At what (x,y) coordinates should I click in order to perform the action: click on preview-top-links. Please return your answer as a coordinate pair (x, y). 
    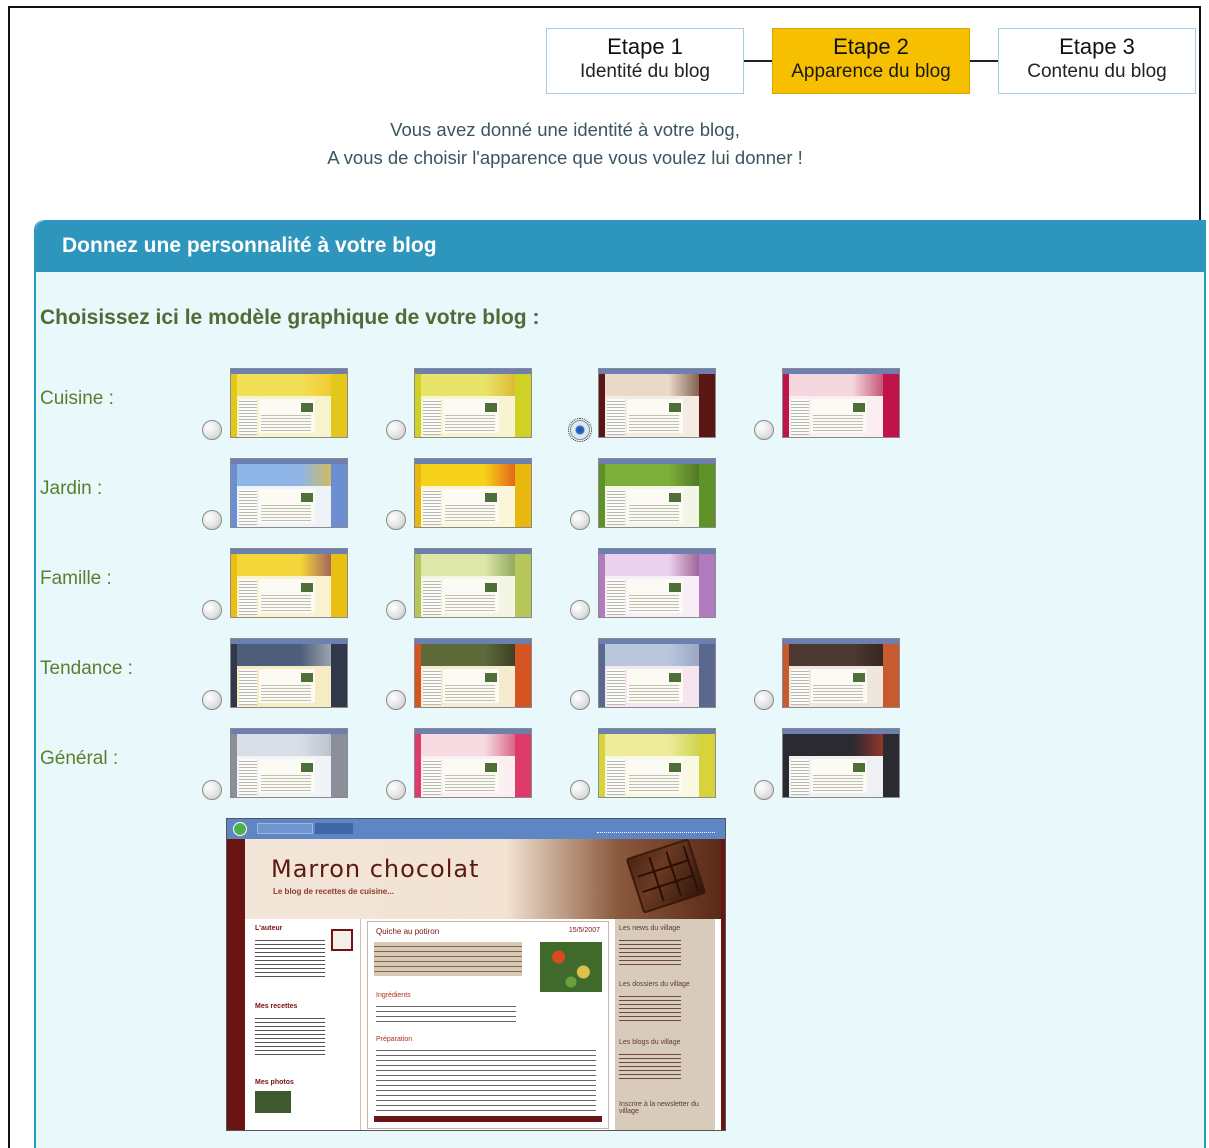
    Looking at the image, I should click on (656, 828).